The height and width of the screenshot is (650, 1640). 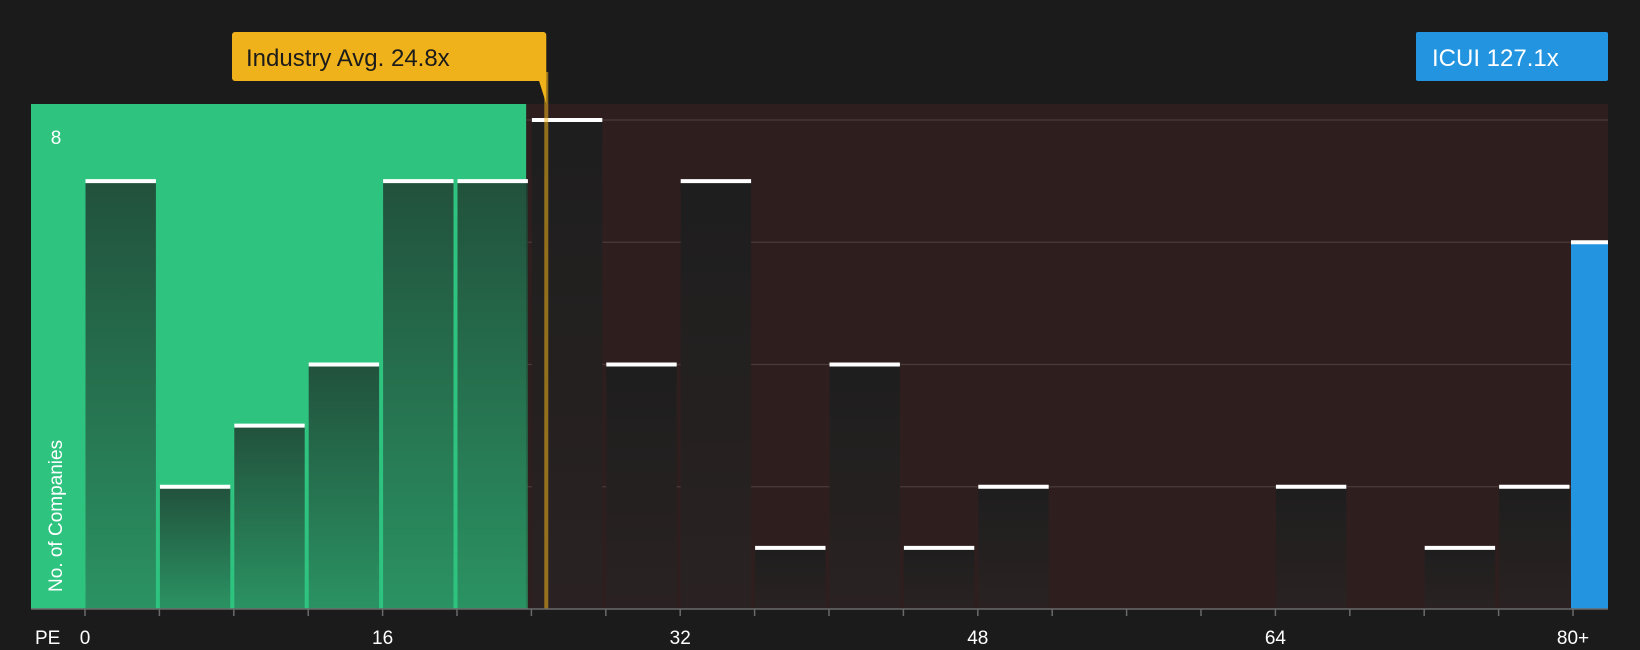 I want to click on company-bar-group, so click(x=1589, y=424).